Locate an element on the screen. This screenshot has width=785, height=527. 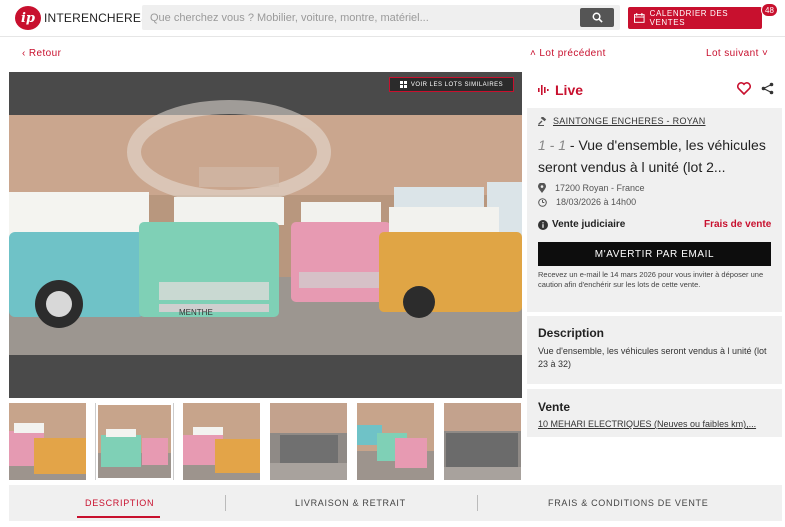
live-indicator: Live is located at coordinates (560, 90).